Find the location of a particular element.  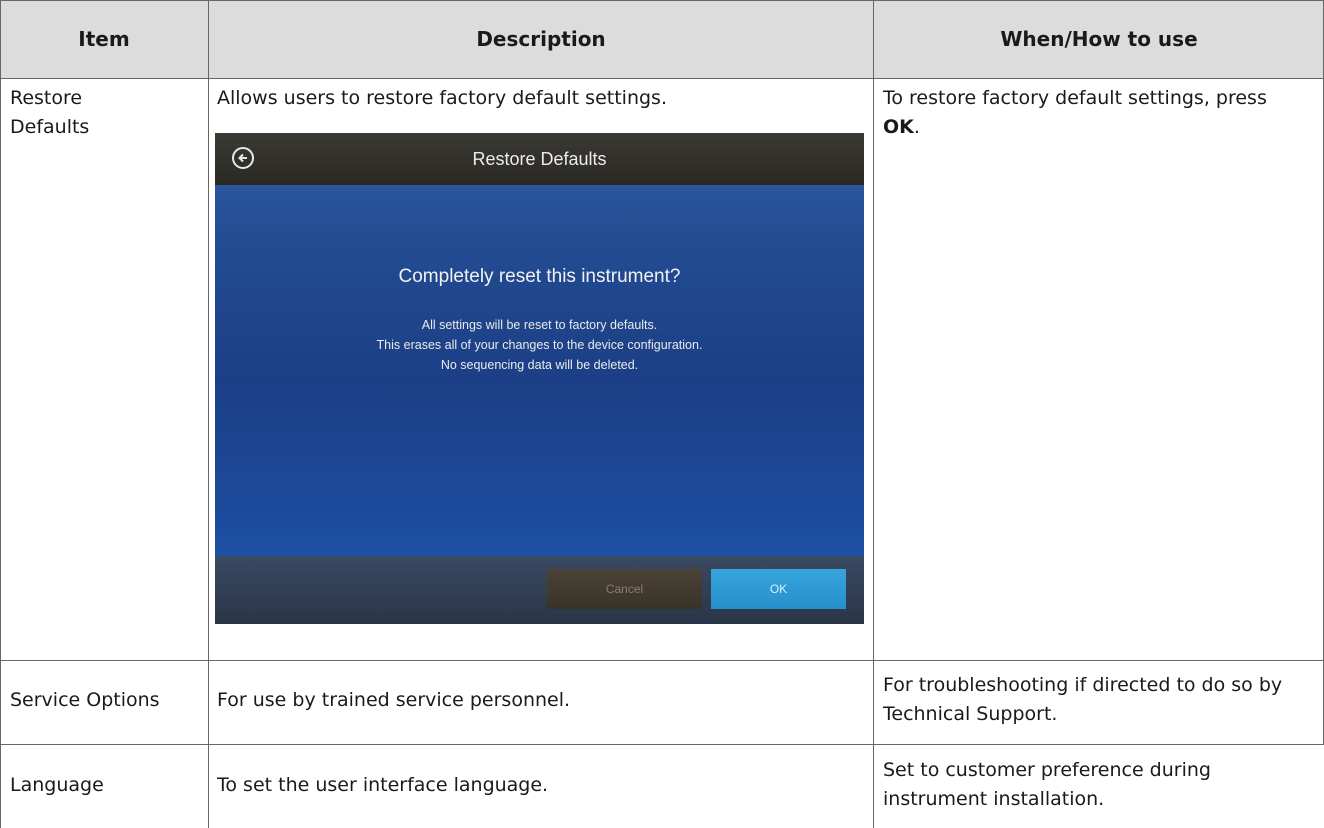

row-language-item: Language is located at coordinates (57, 785).